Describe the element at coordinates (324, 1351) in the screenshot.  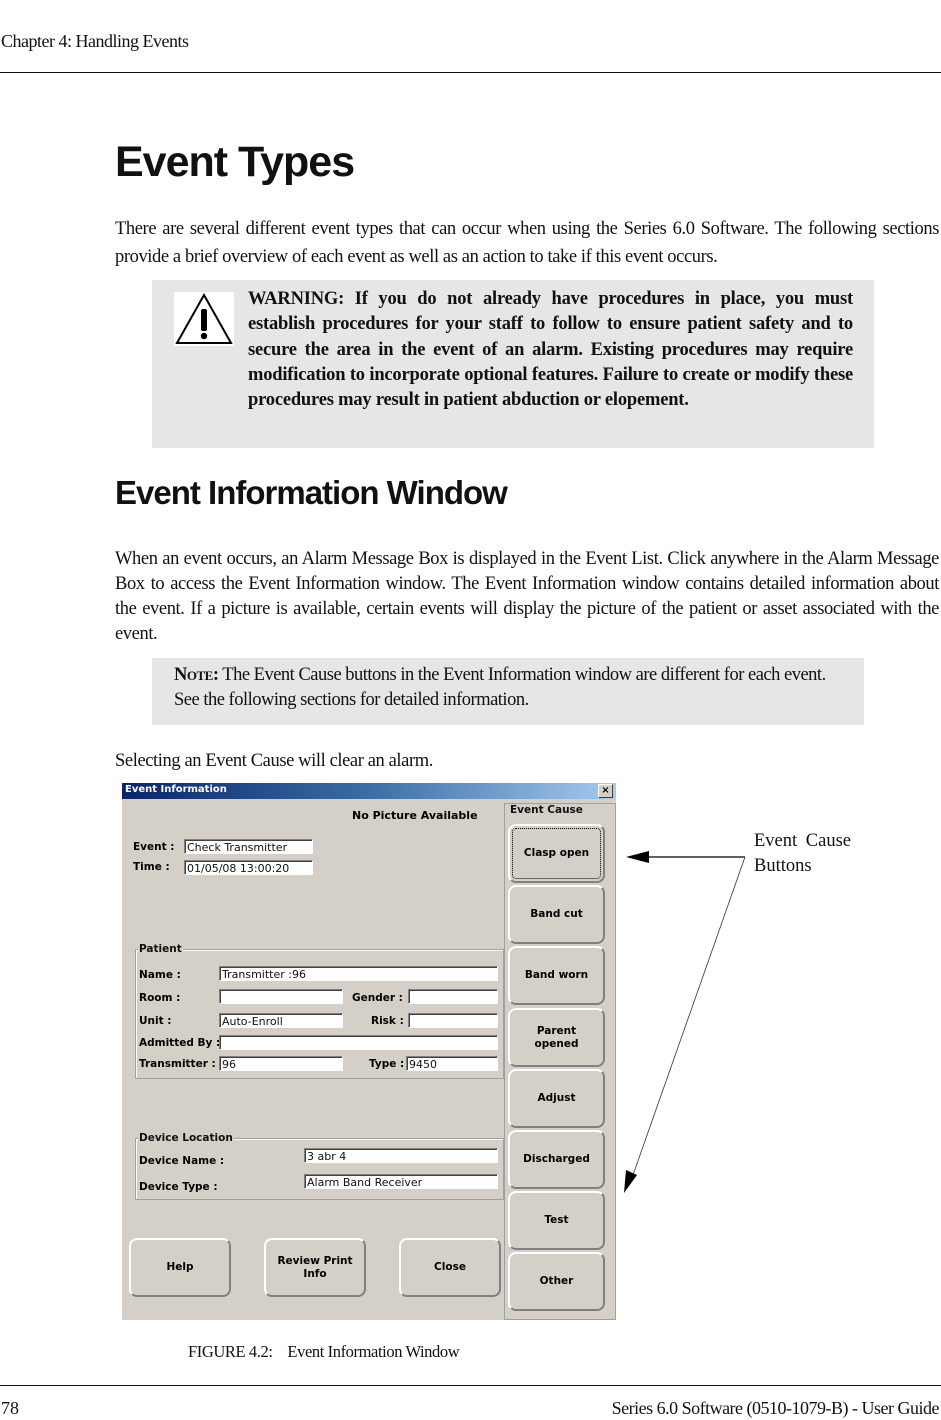
I see `figure-caption: FIGURE 4.2: Event Information Window` at that location.